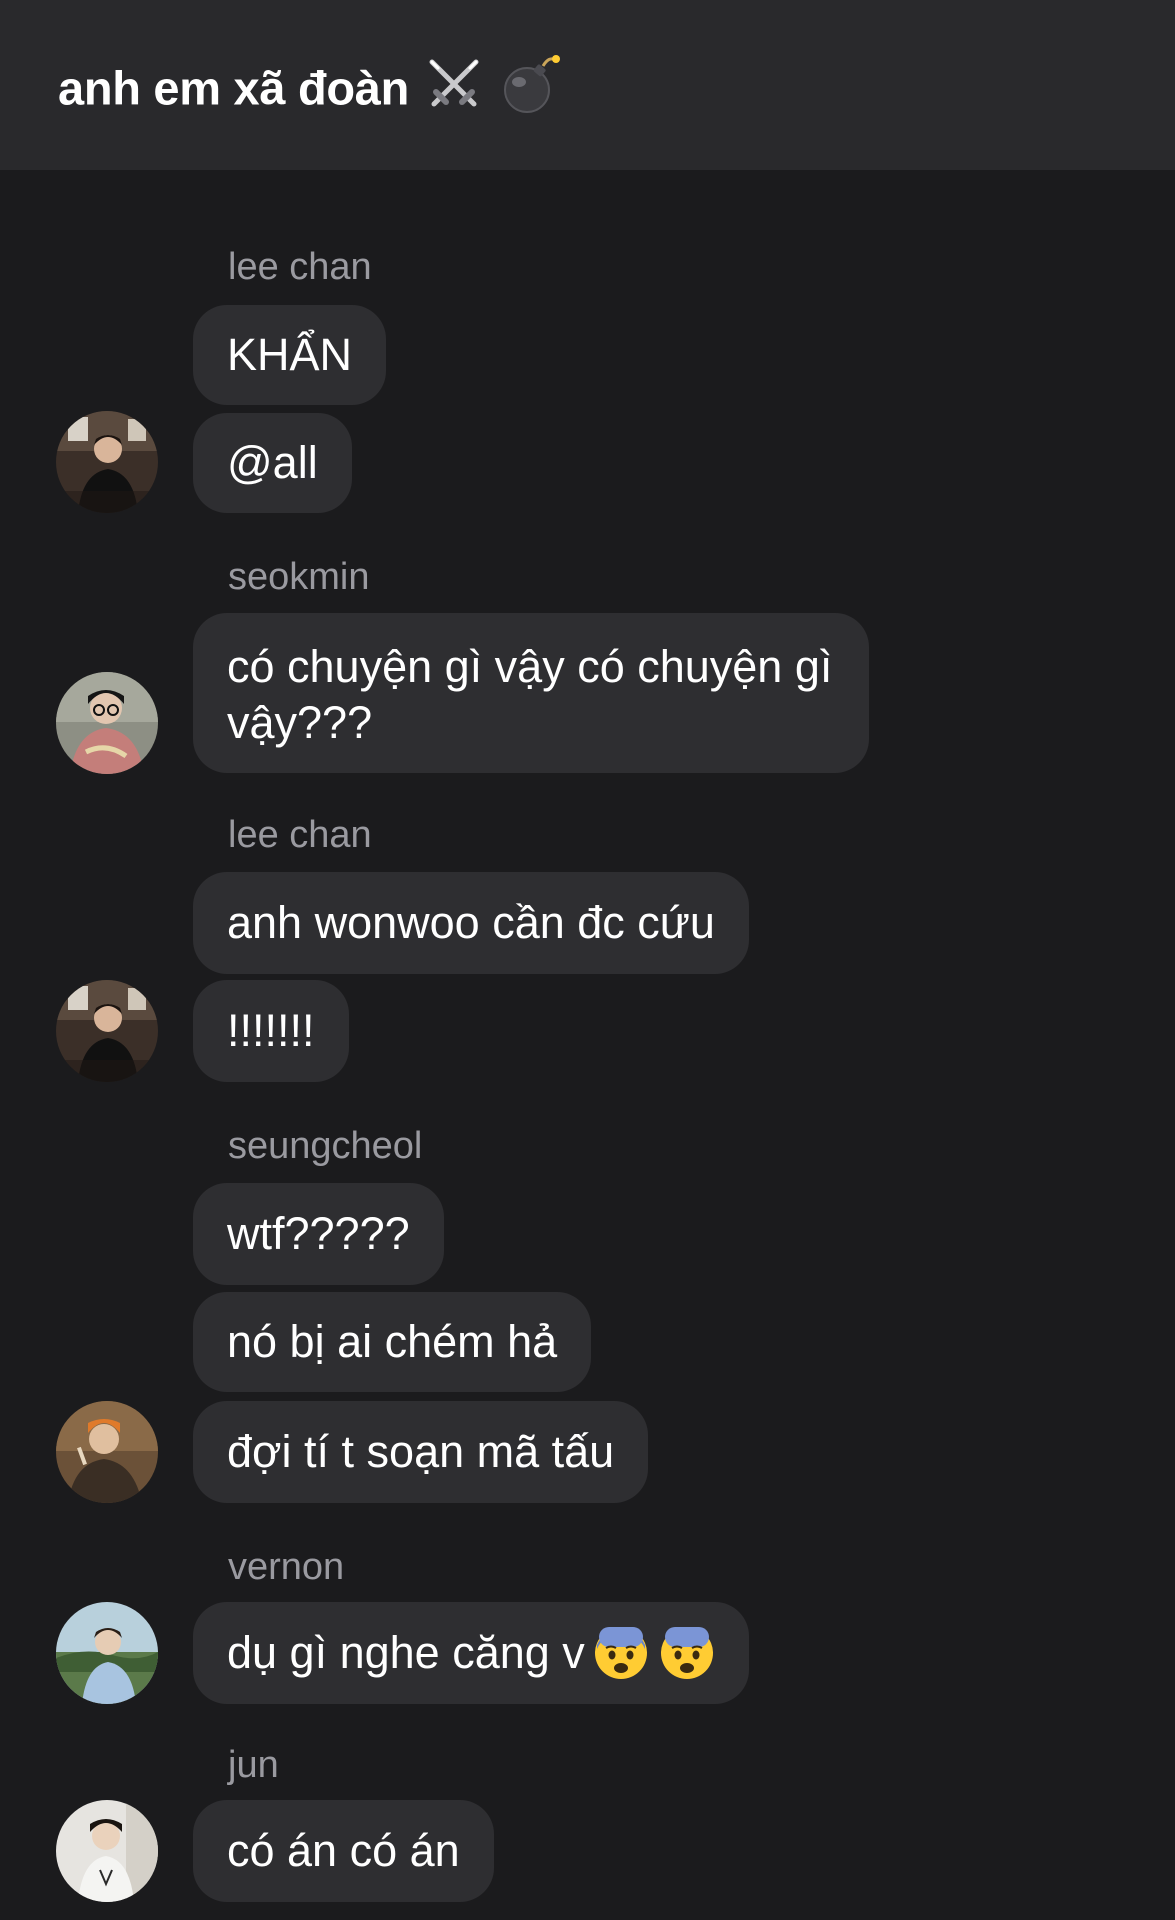 The height and width of the screenshot is (1920, 1175). I want to click on message-bubble: anh wonwoo cần đc cứu, so click(471, 923).